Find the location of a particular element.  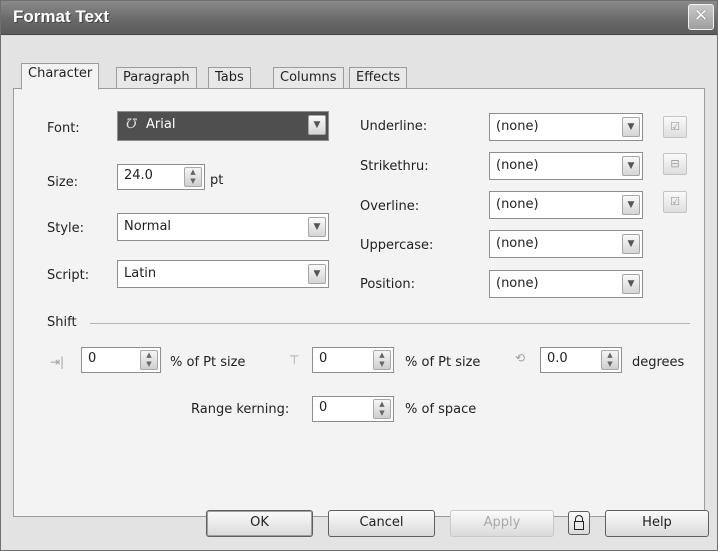

size-value: 24.0 is located at coordinates (138, 175).